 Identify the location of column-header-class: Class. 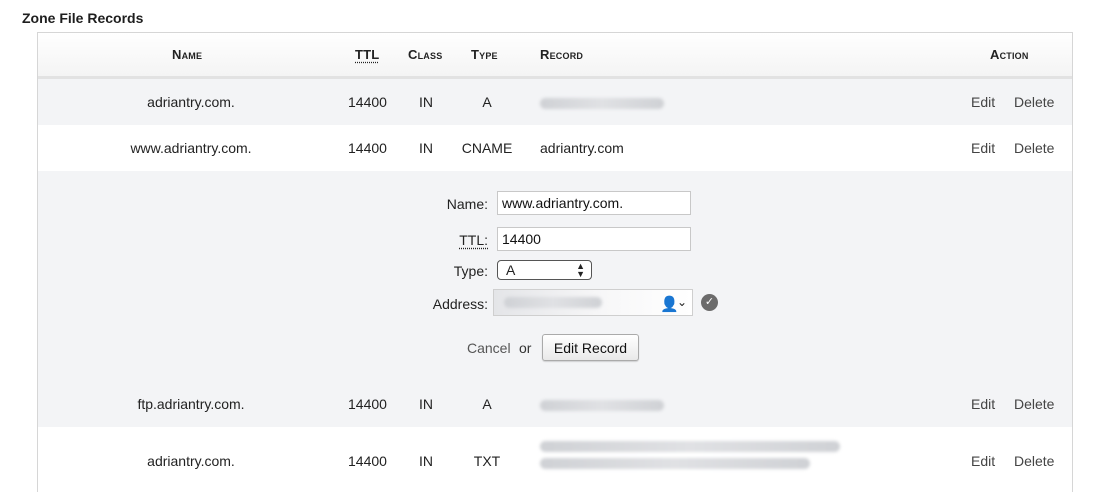
(425, 54).